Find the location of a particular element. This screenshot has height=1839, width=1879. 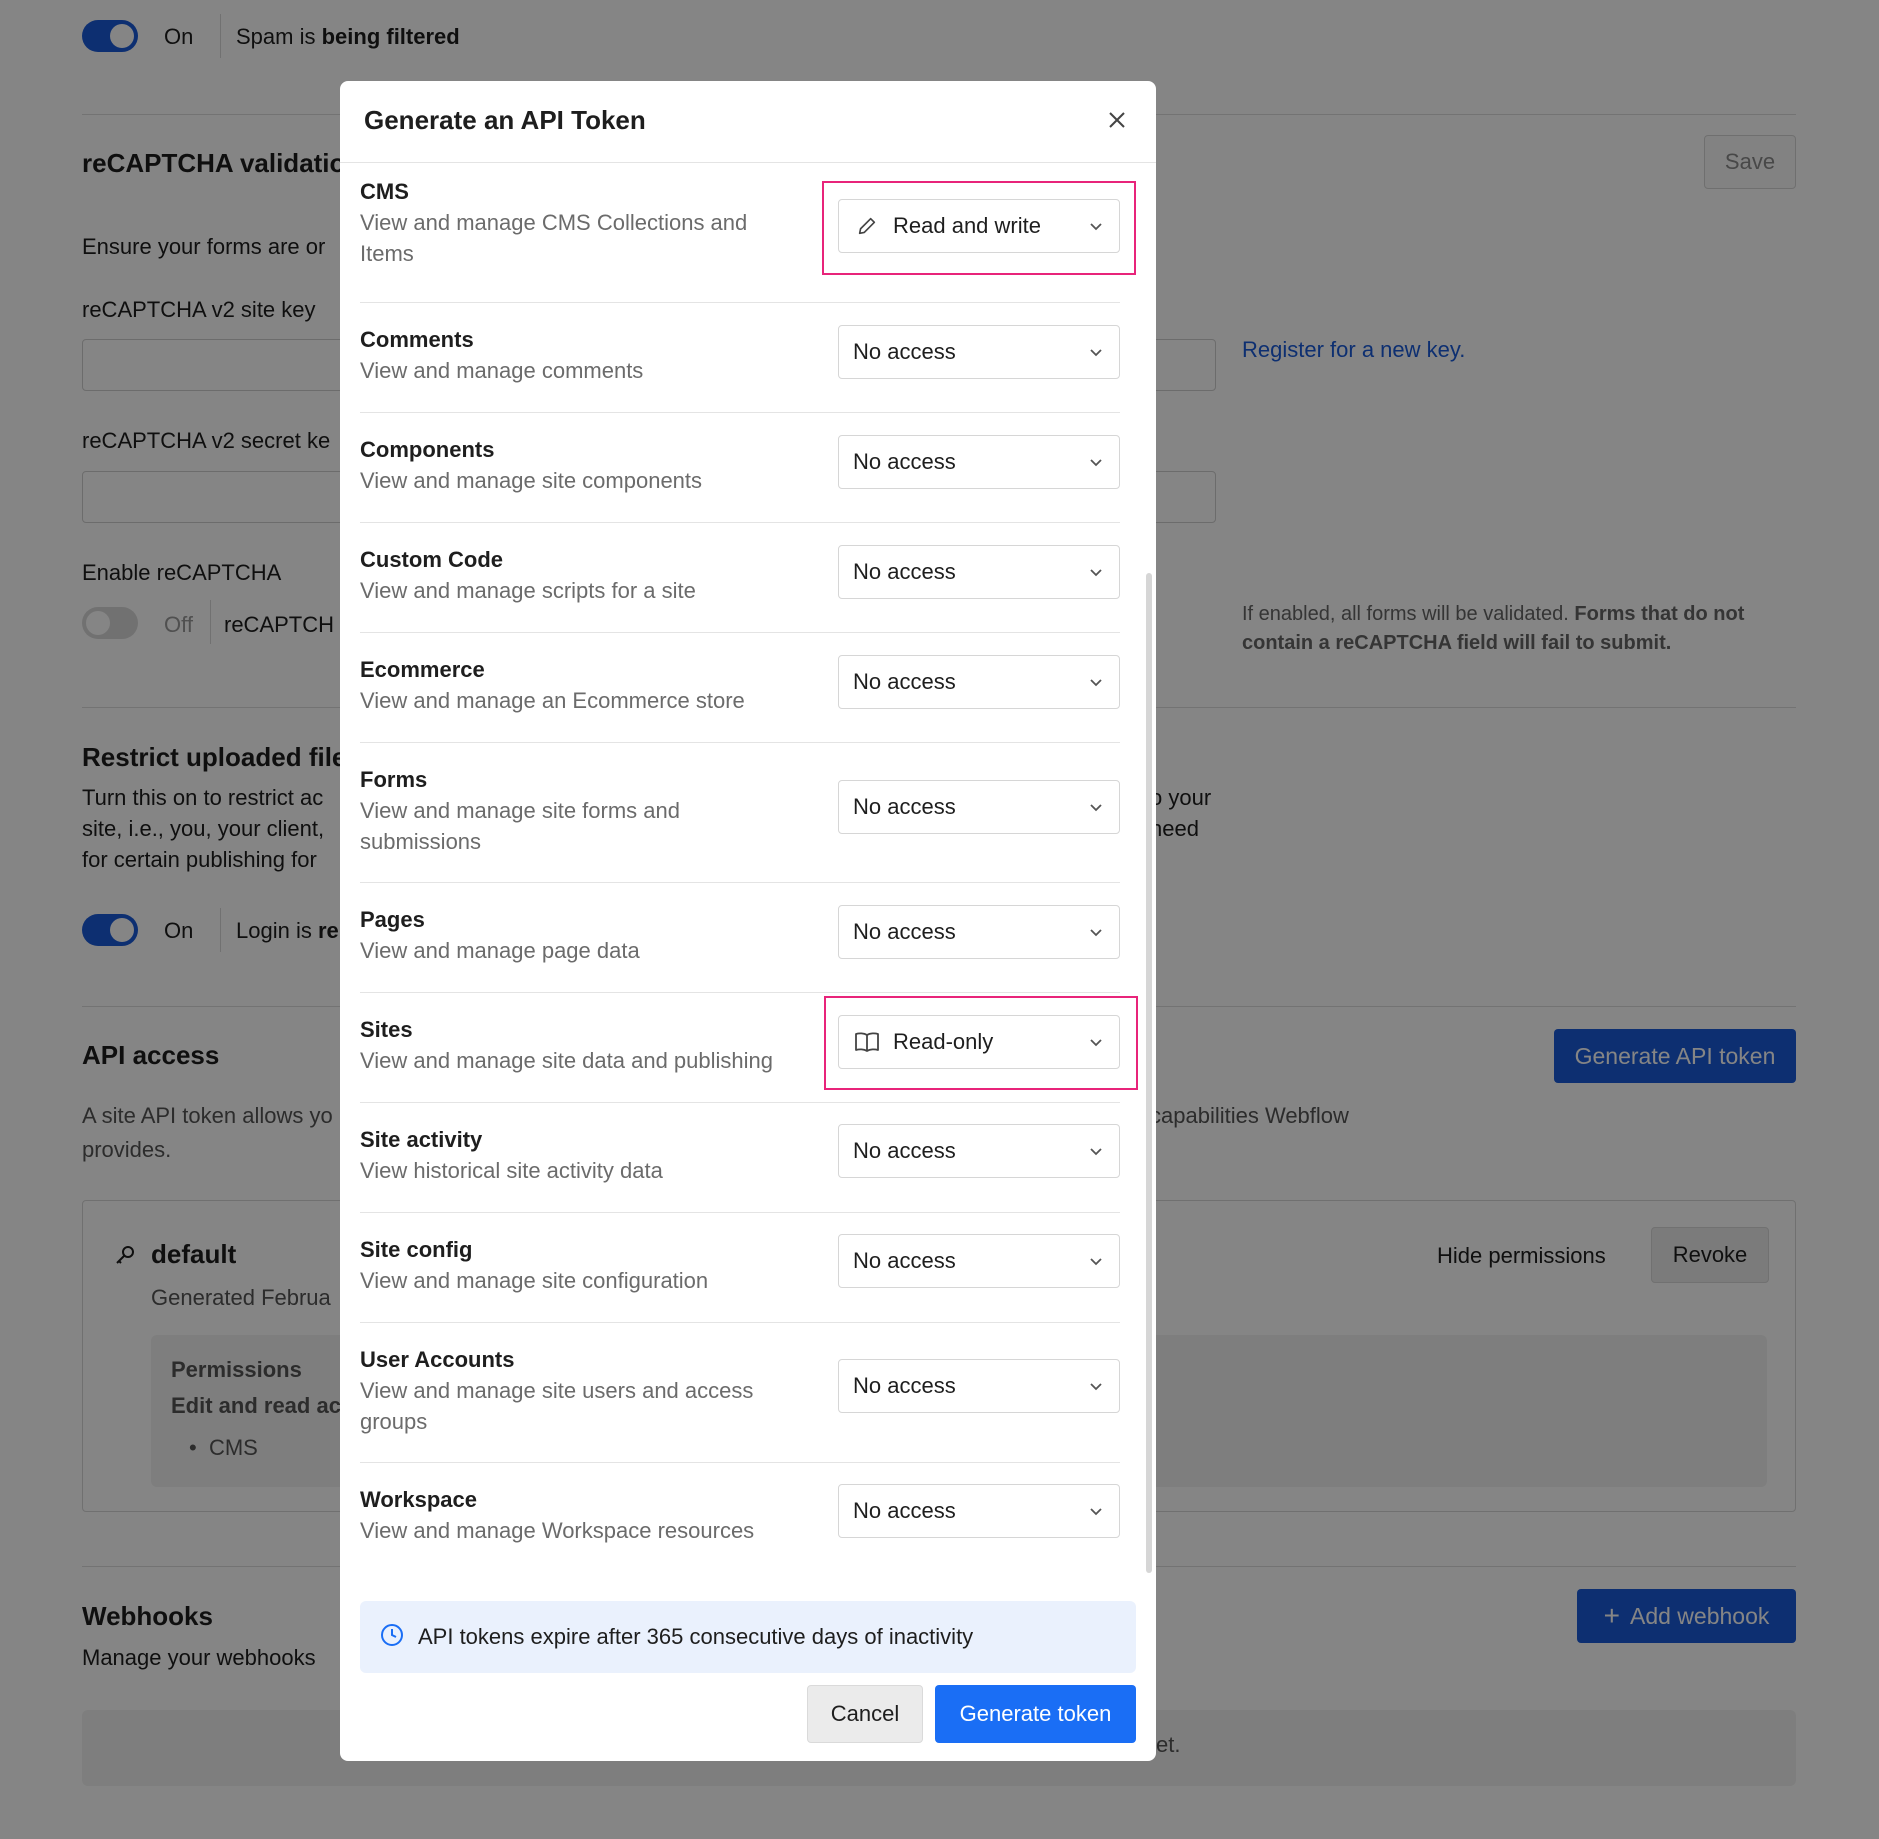

permission-name: Site activity is located at coordinates (421, 1139).